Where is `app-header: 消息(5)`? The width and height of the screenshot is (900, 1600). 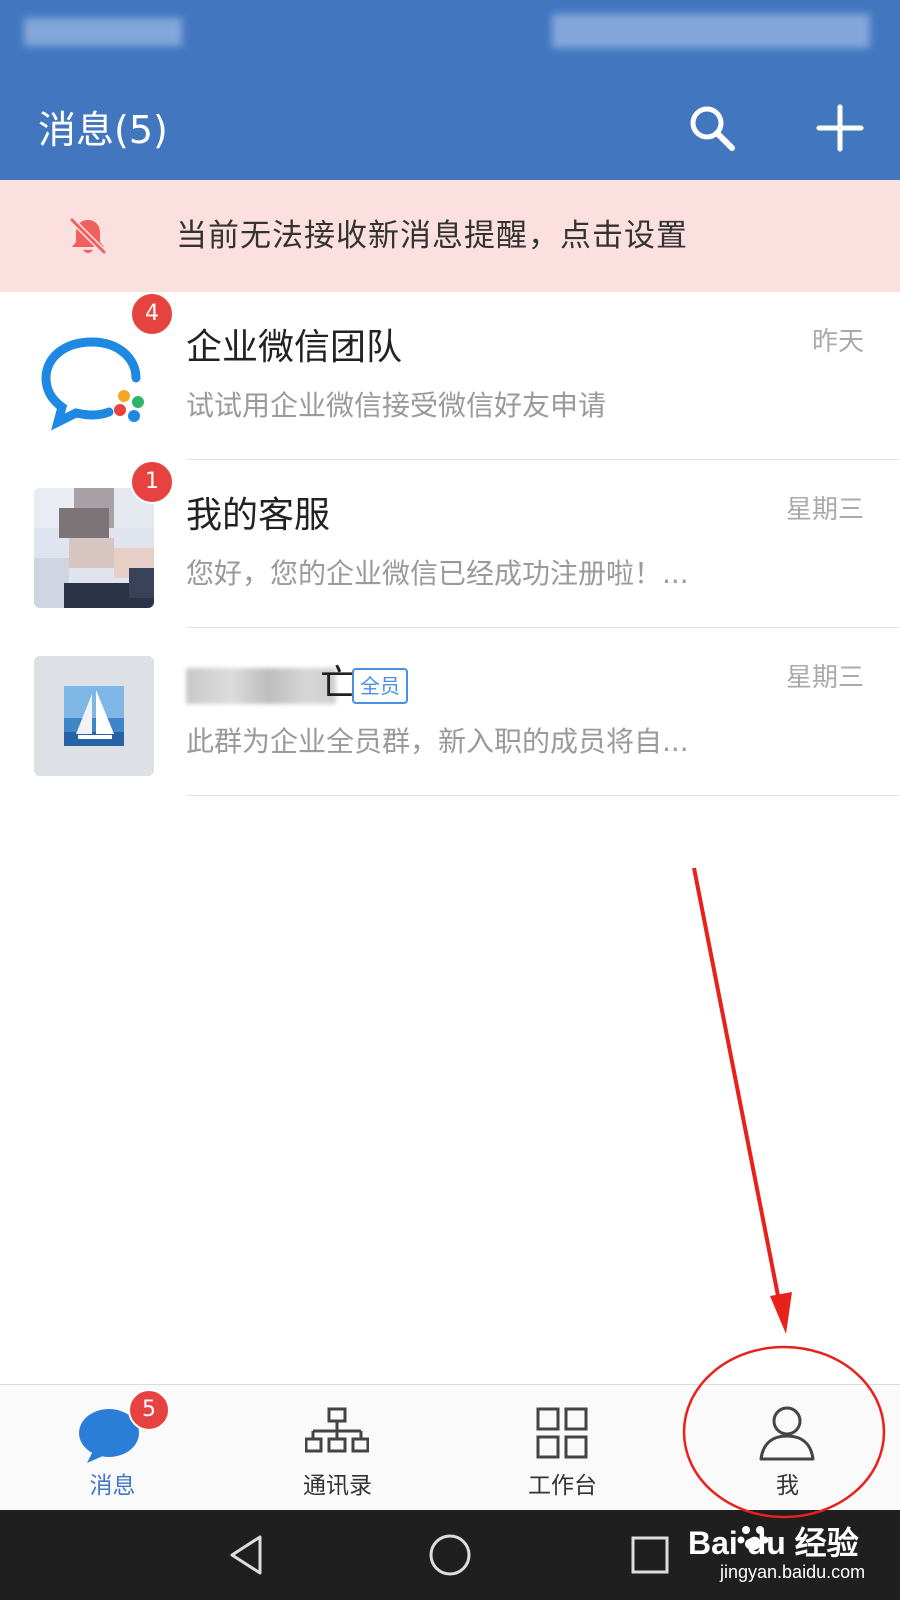 app-header: 消息(5) is located at coordinates (450, 130).